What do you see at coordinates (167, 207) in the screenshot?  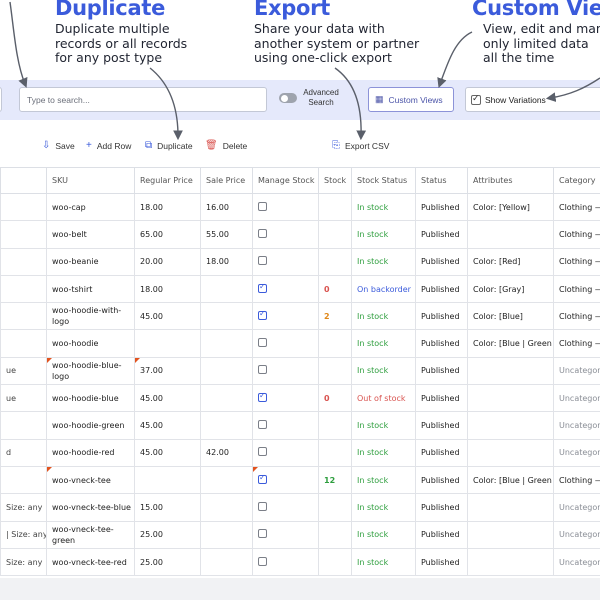 I see `regular-price-cell: 18.00` at bounding box center [167, 207].